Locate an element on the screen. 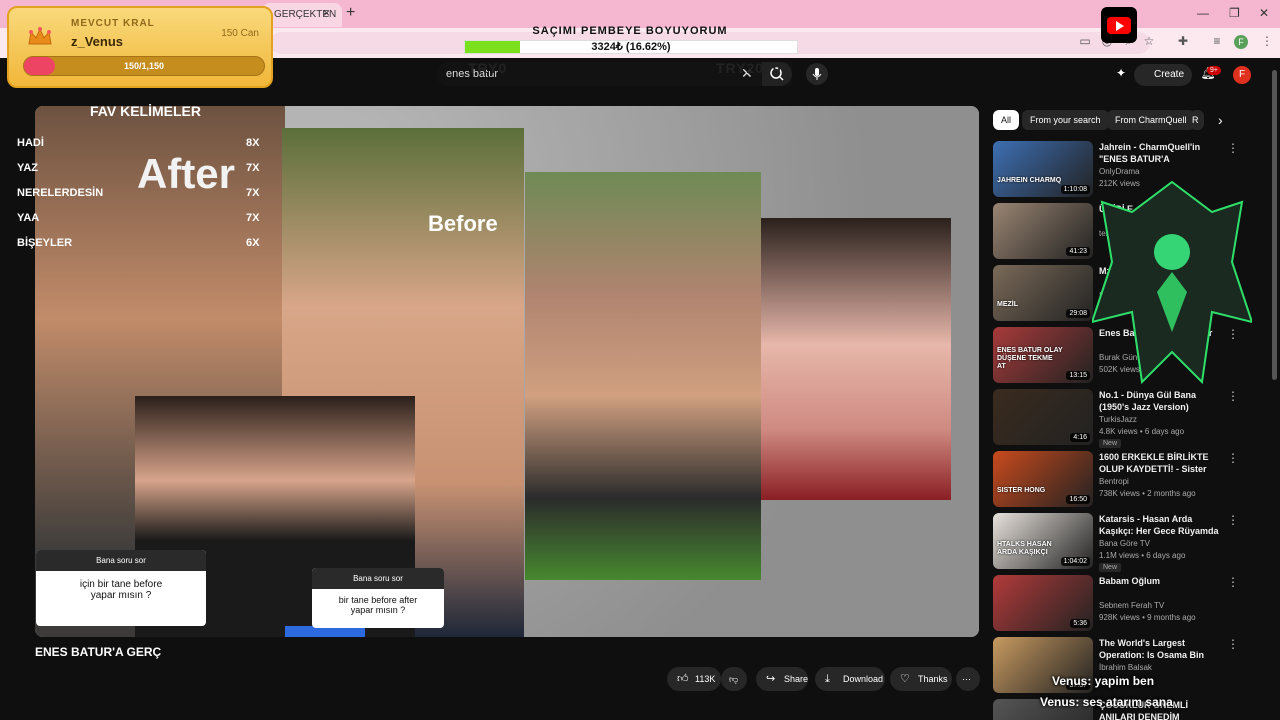  stream-goal-bar: 3324₺ (16.62%) is located at coordinates (631, 47).